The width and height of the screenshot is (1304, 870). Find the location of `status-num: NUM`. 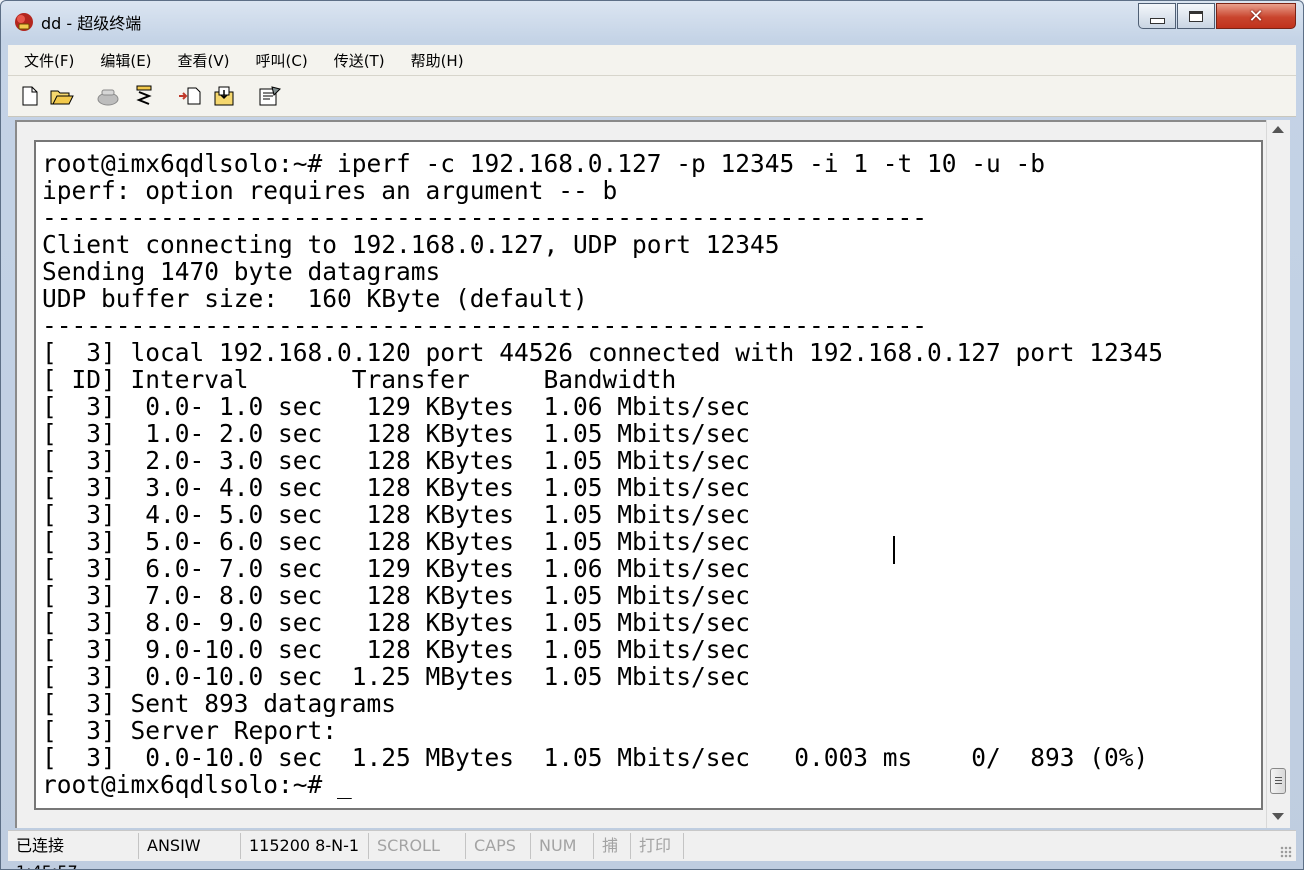

status-num: NUM is located at coordinates (562, 846).